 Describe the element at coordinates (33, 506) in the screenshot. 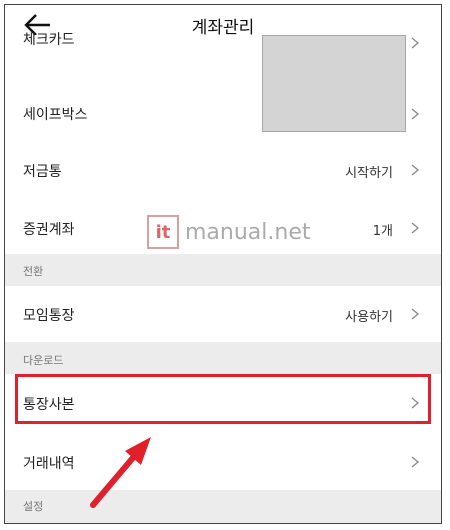

I see `section-label: 설정` at that location.